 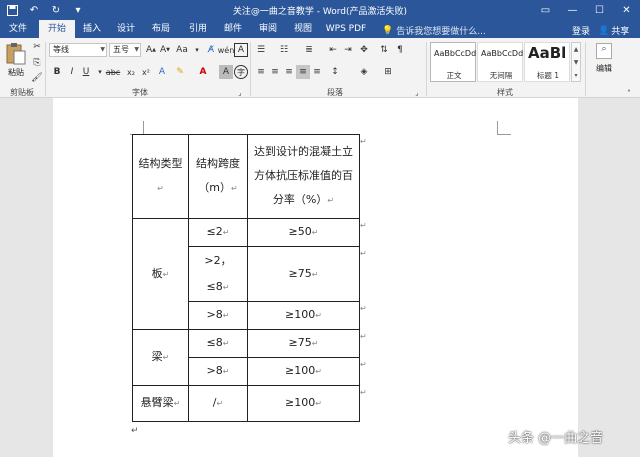 I want to click on ribbon-display-icon: ▭, so click(x=545, y=10).